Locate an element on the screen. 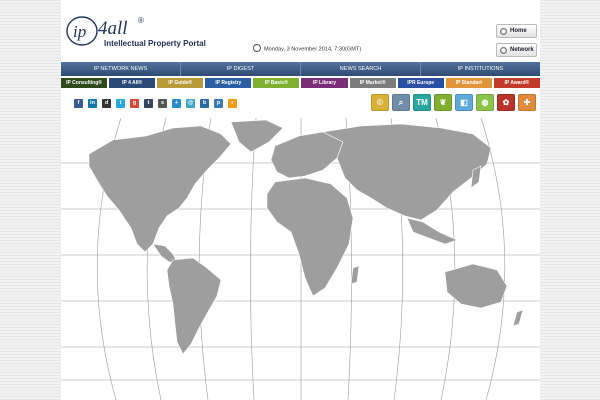 Image resolution: width=600 pixels, height=400 pixels. landmass-central-america is located at coordinates (165, 253).